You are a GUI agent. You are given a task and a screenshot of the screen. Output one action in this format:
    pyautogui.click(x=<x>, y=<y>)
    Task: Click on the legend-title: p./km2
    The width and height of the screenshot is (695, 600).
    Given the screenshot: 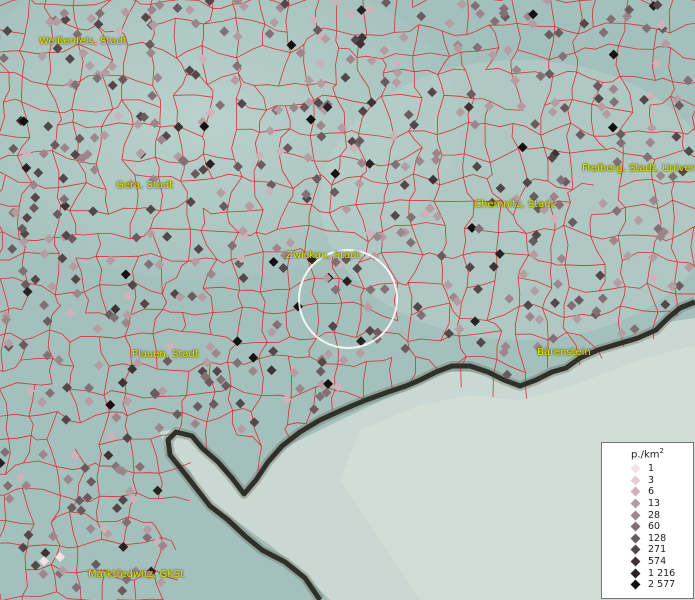 What is the action you would take?
    pyautogui.click(x=647, y=454)
    